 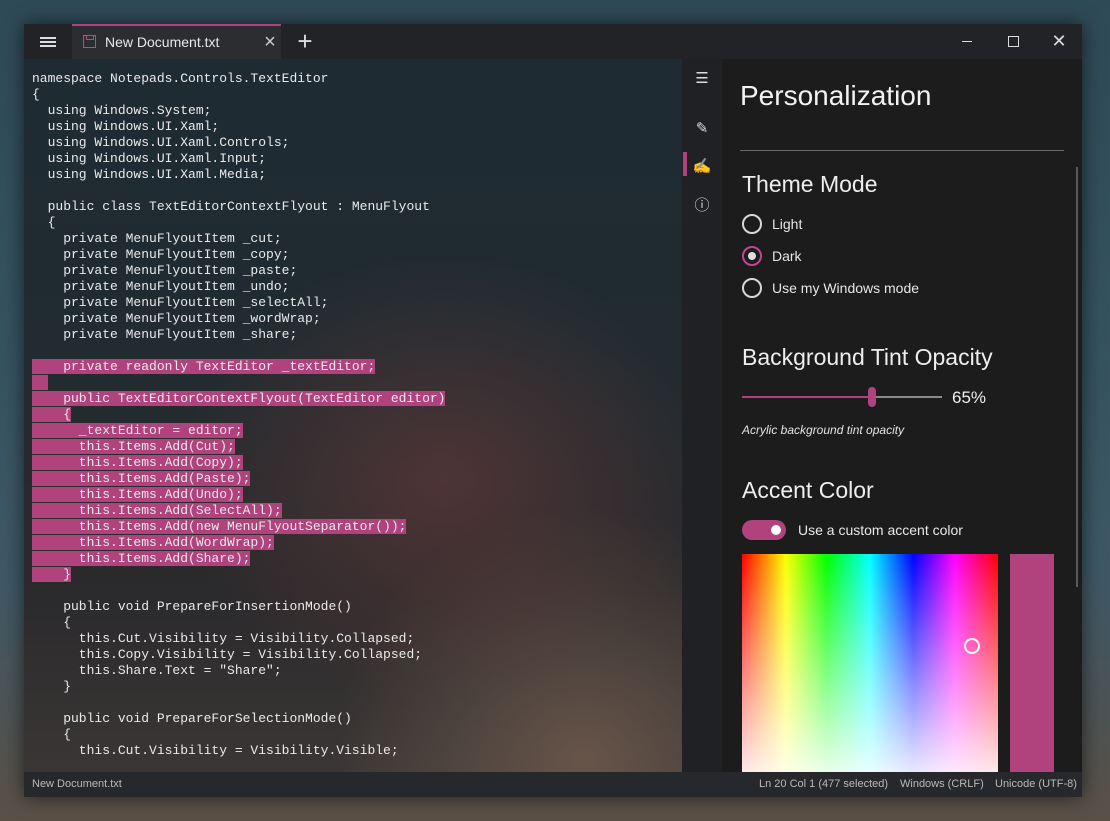 I want to click on code-line: this.Items.Add(Copy);, so click(x=238, y=463).